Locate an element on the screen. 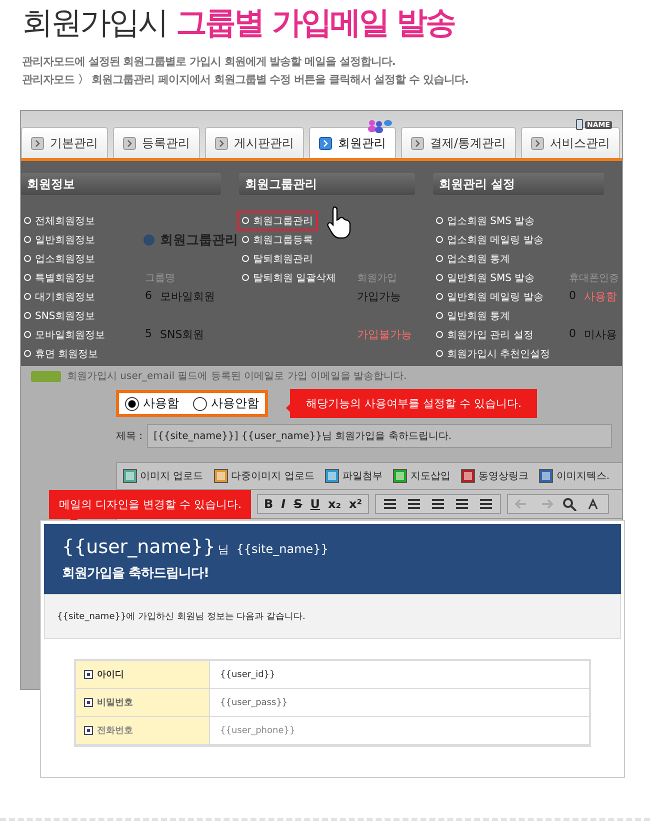  menu-item: SNS회원정보 is located at coordinates (59, 316).